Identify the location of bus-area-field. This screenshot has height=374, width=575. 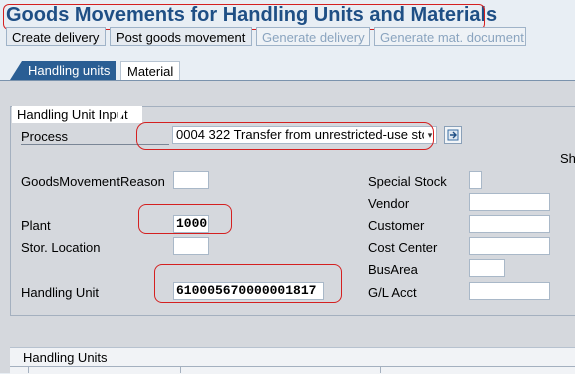
(487, 268).